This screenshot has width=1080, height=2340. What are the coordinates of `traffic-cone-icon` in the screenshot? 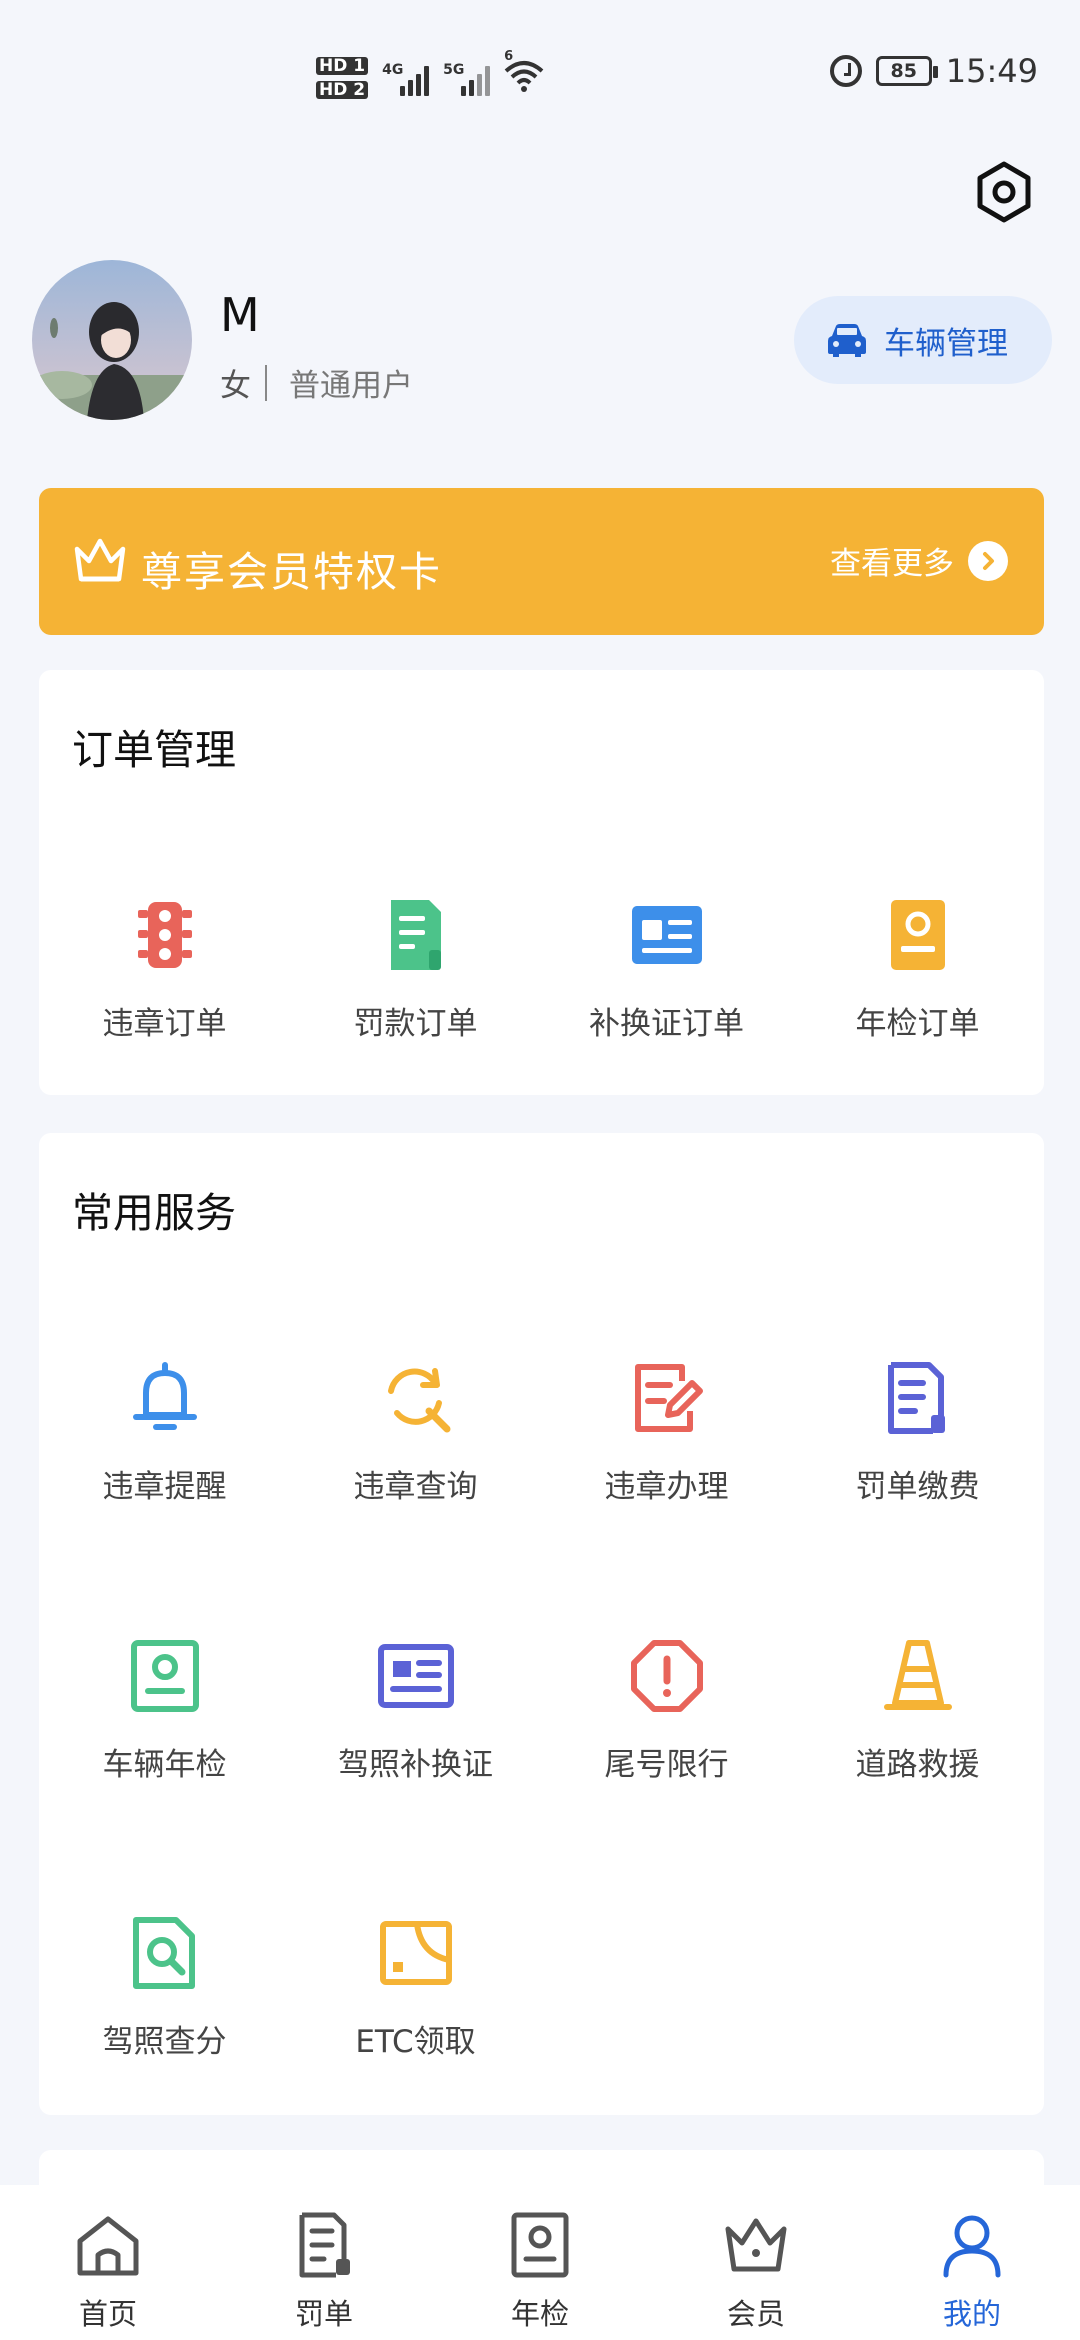 It's located at (918, 1675).